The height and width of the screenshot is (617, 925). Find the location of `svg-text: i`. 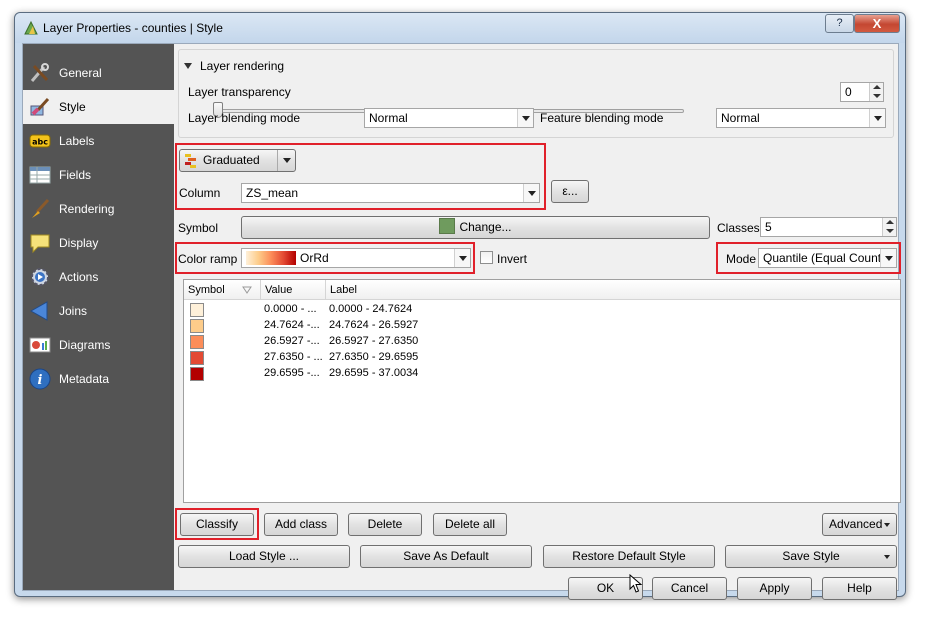

svg-text: i is located at coordinates (40, 380).